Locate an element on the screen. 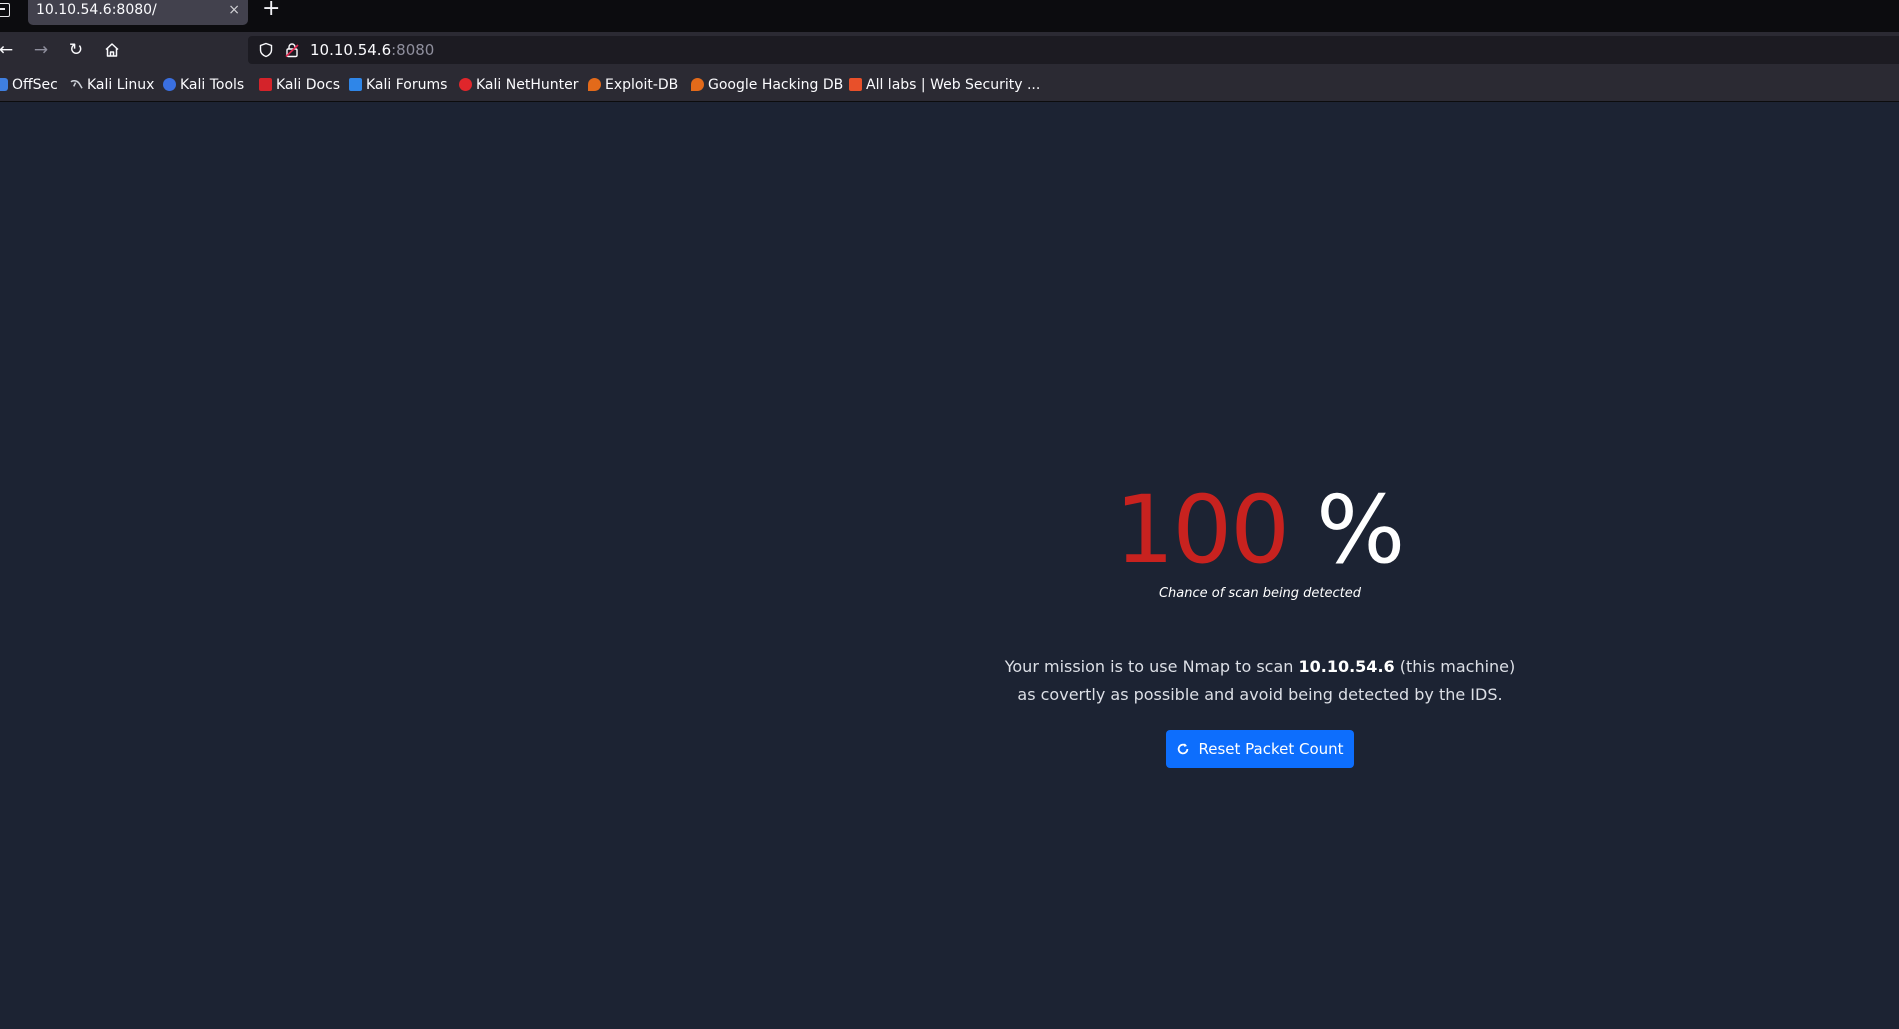 The image size is (1899, 1029). bookmark-kali-forums: Kali Forums is located at coordinates (398, 85).